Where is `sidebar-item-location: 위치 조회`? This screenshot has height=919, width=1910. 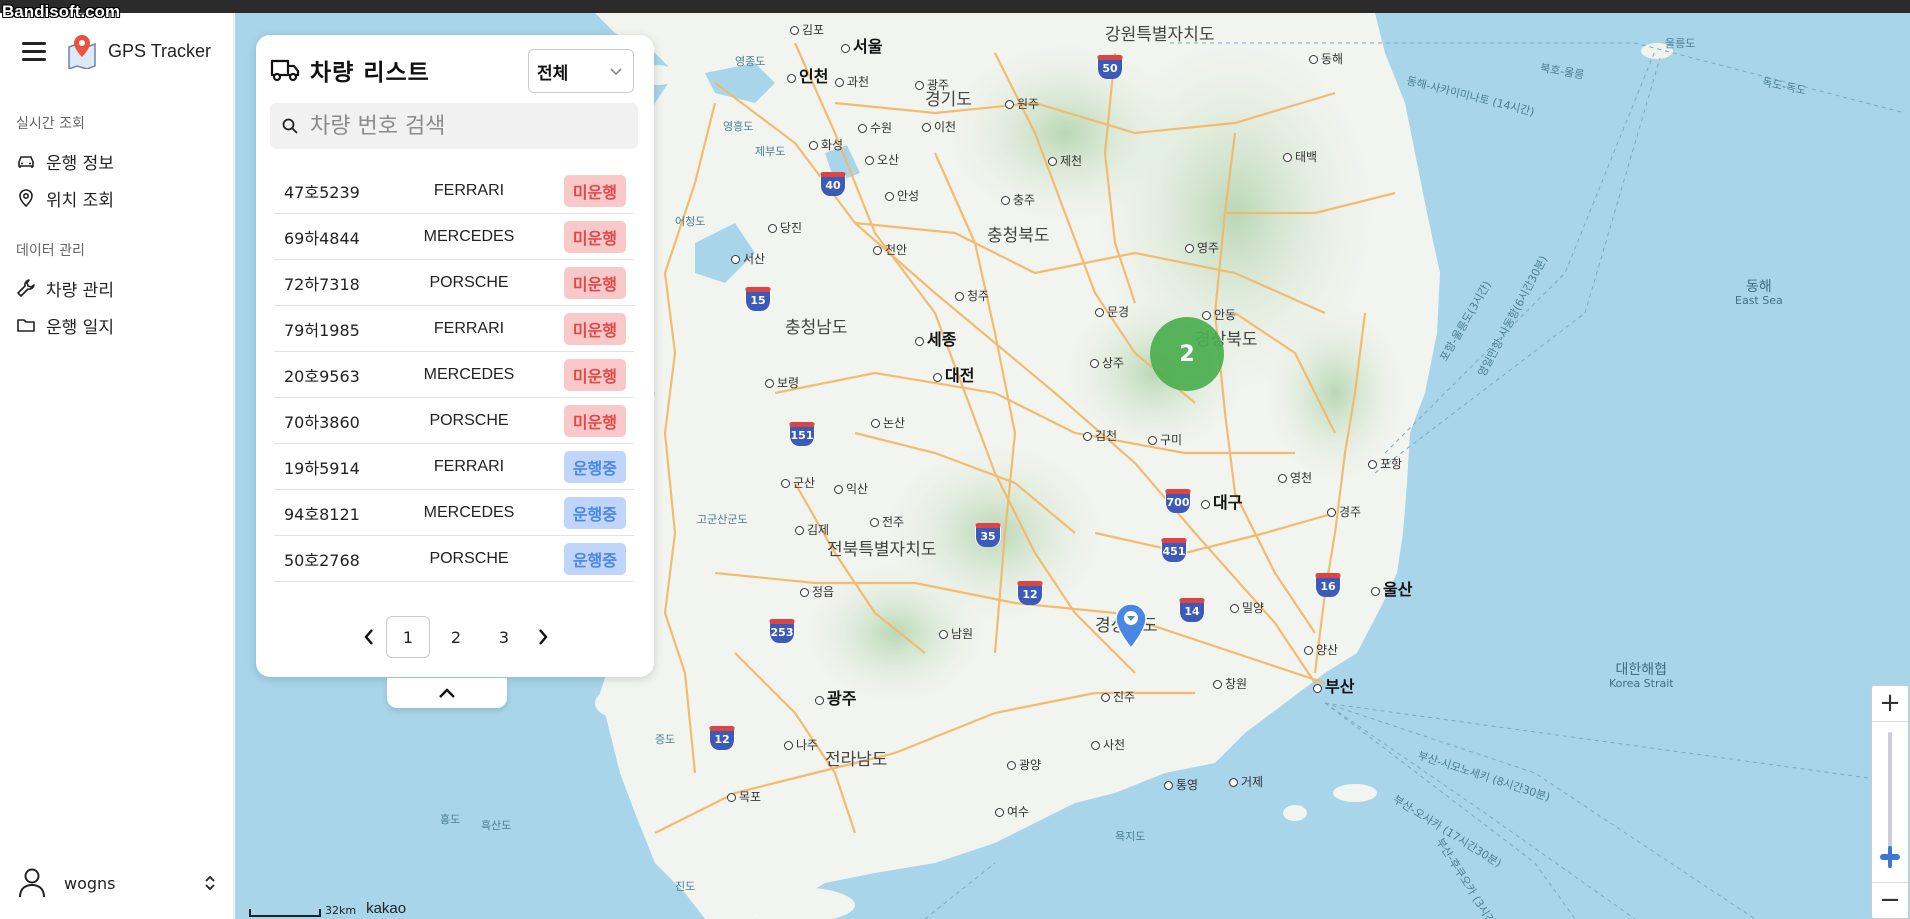
sidebar-item-location: 위치 조회 is located at coordinates (116, 198).